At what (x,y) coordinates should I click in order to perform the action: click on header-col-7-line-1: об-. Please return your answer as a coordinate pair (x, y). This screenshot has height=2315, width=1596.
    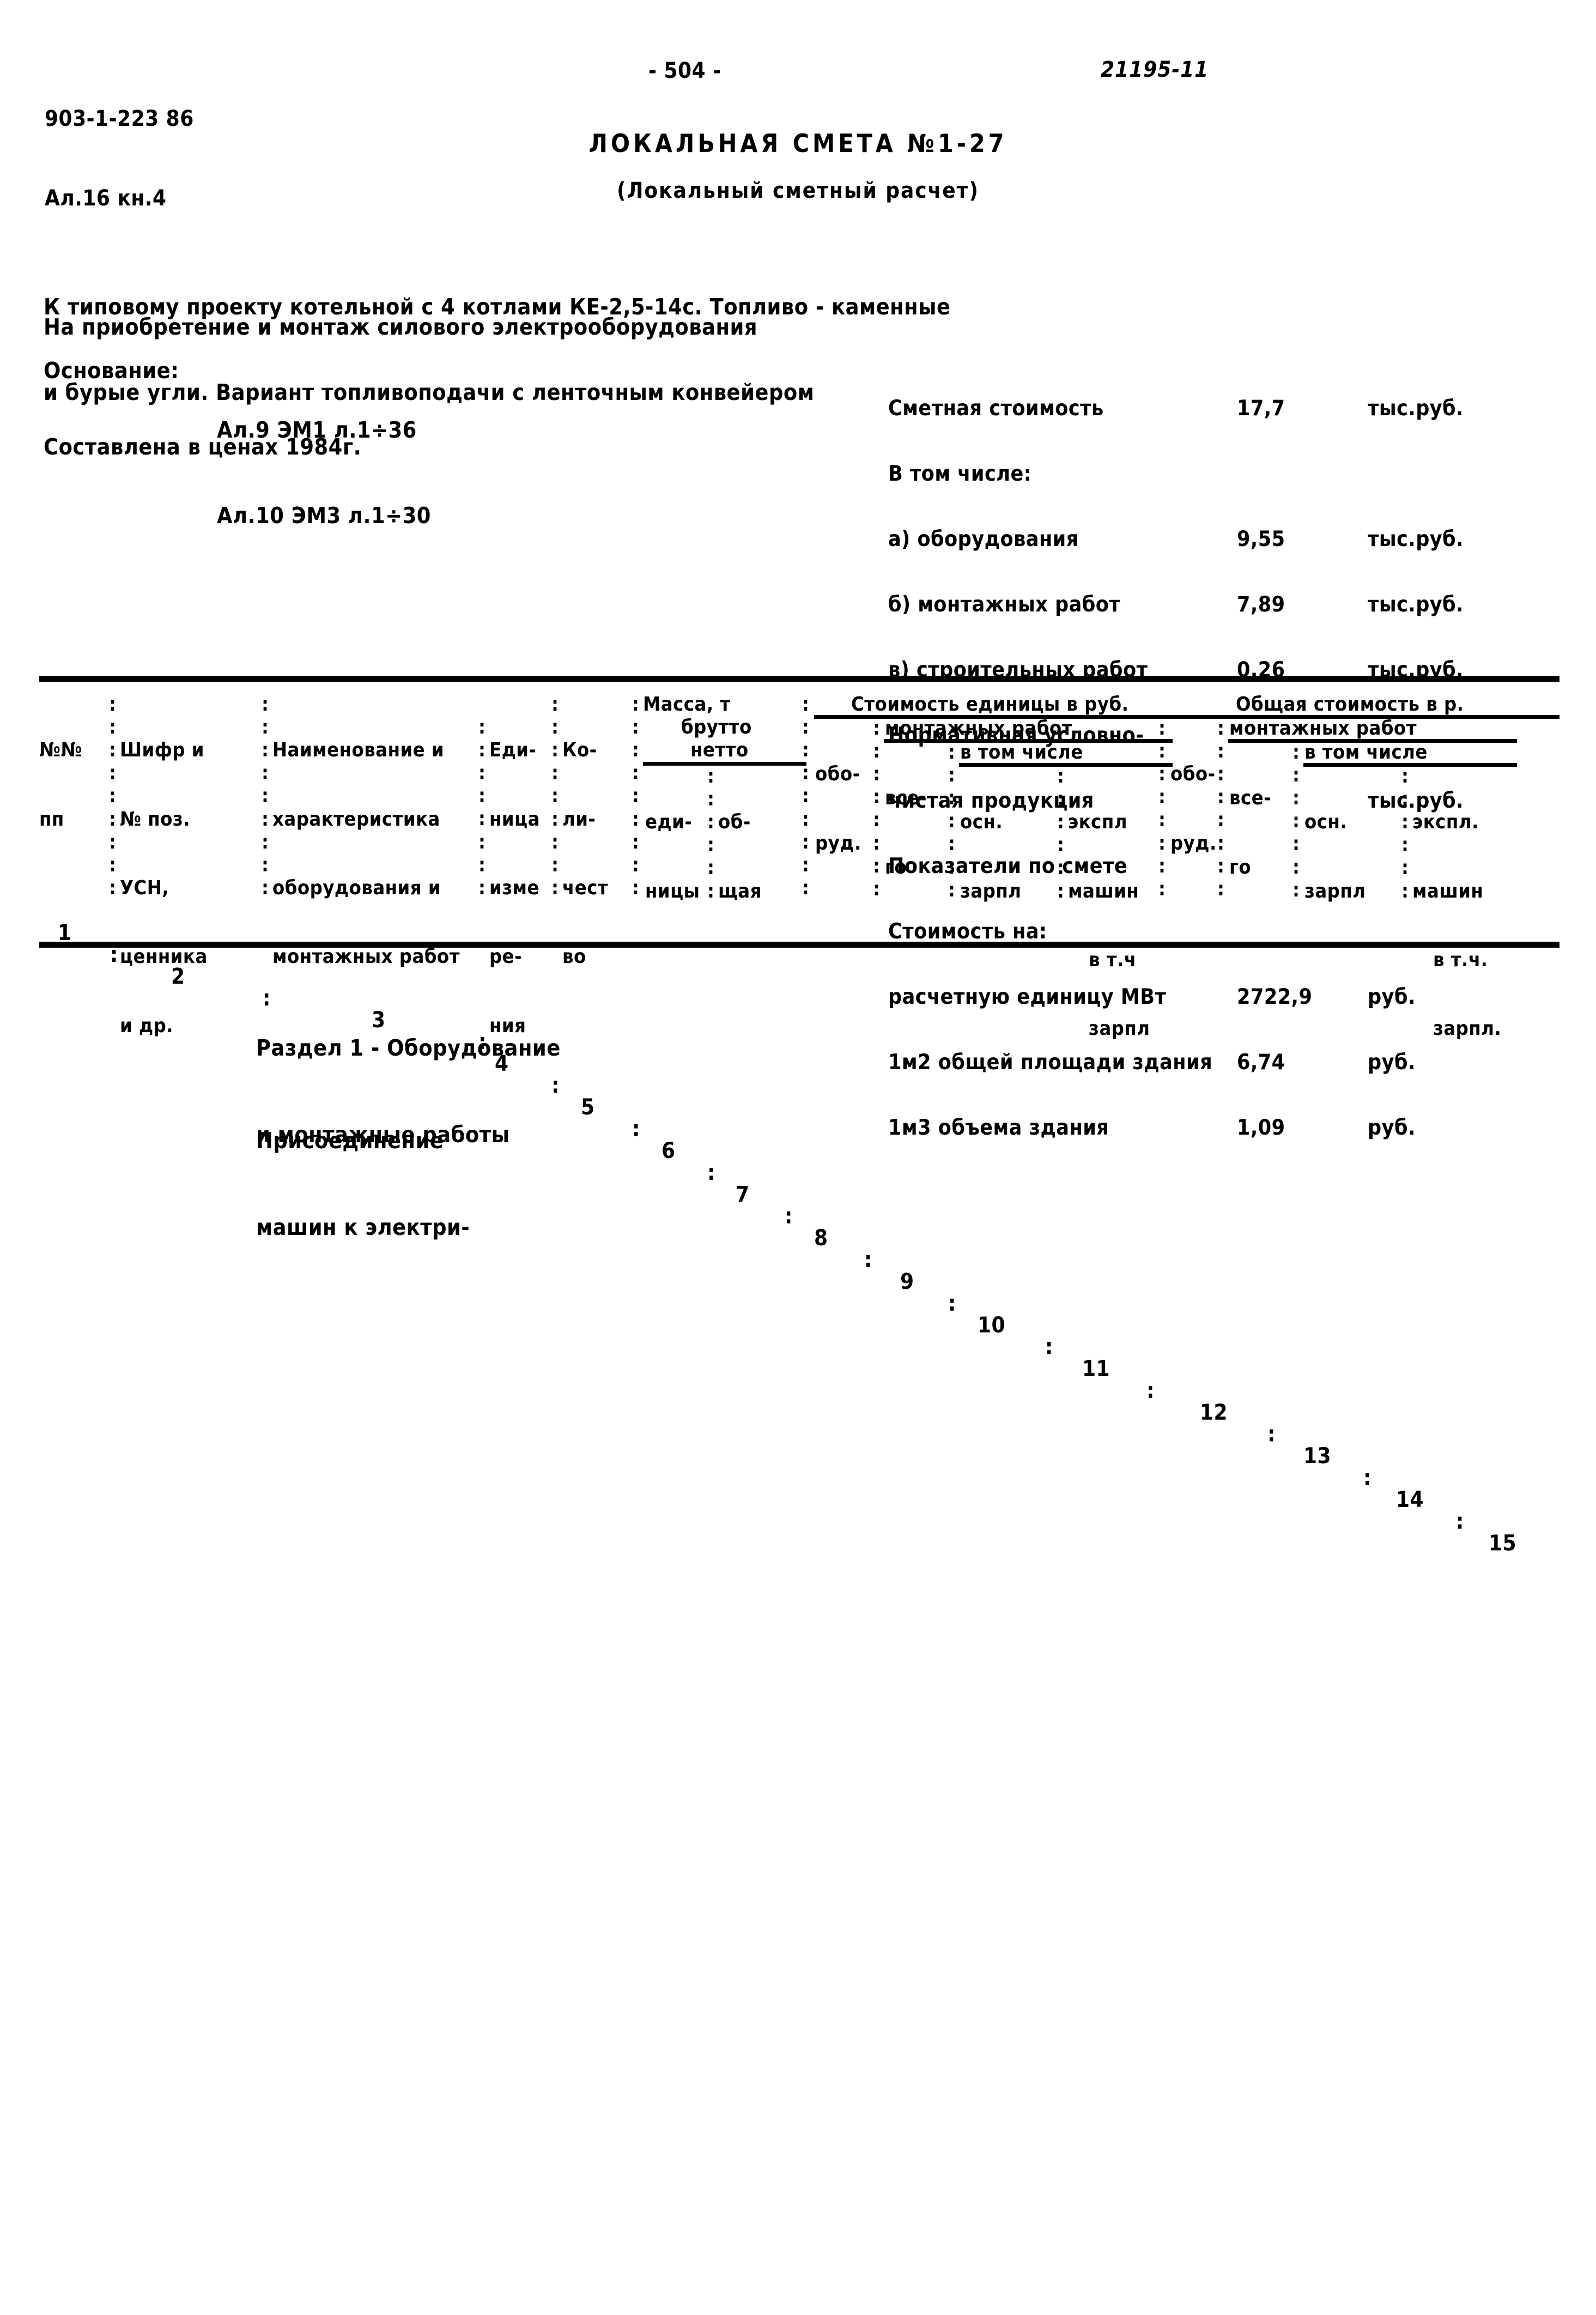
    Looking at the image, I should click on (734, 823).